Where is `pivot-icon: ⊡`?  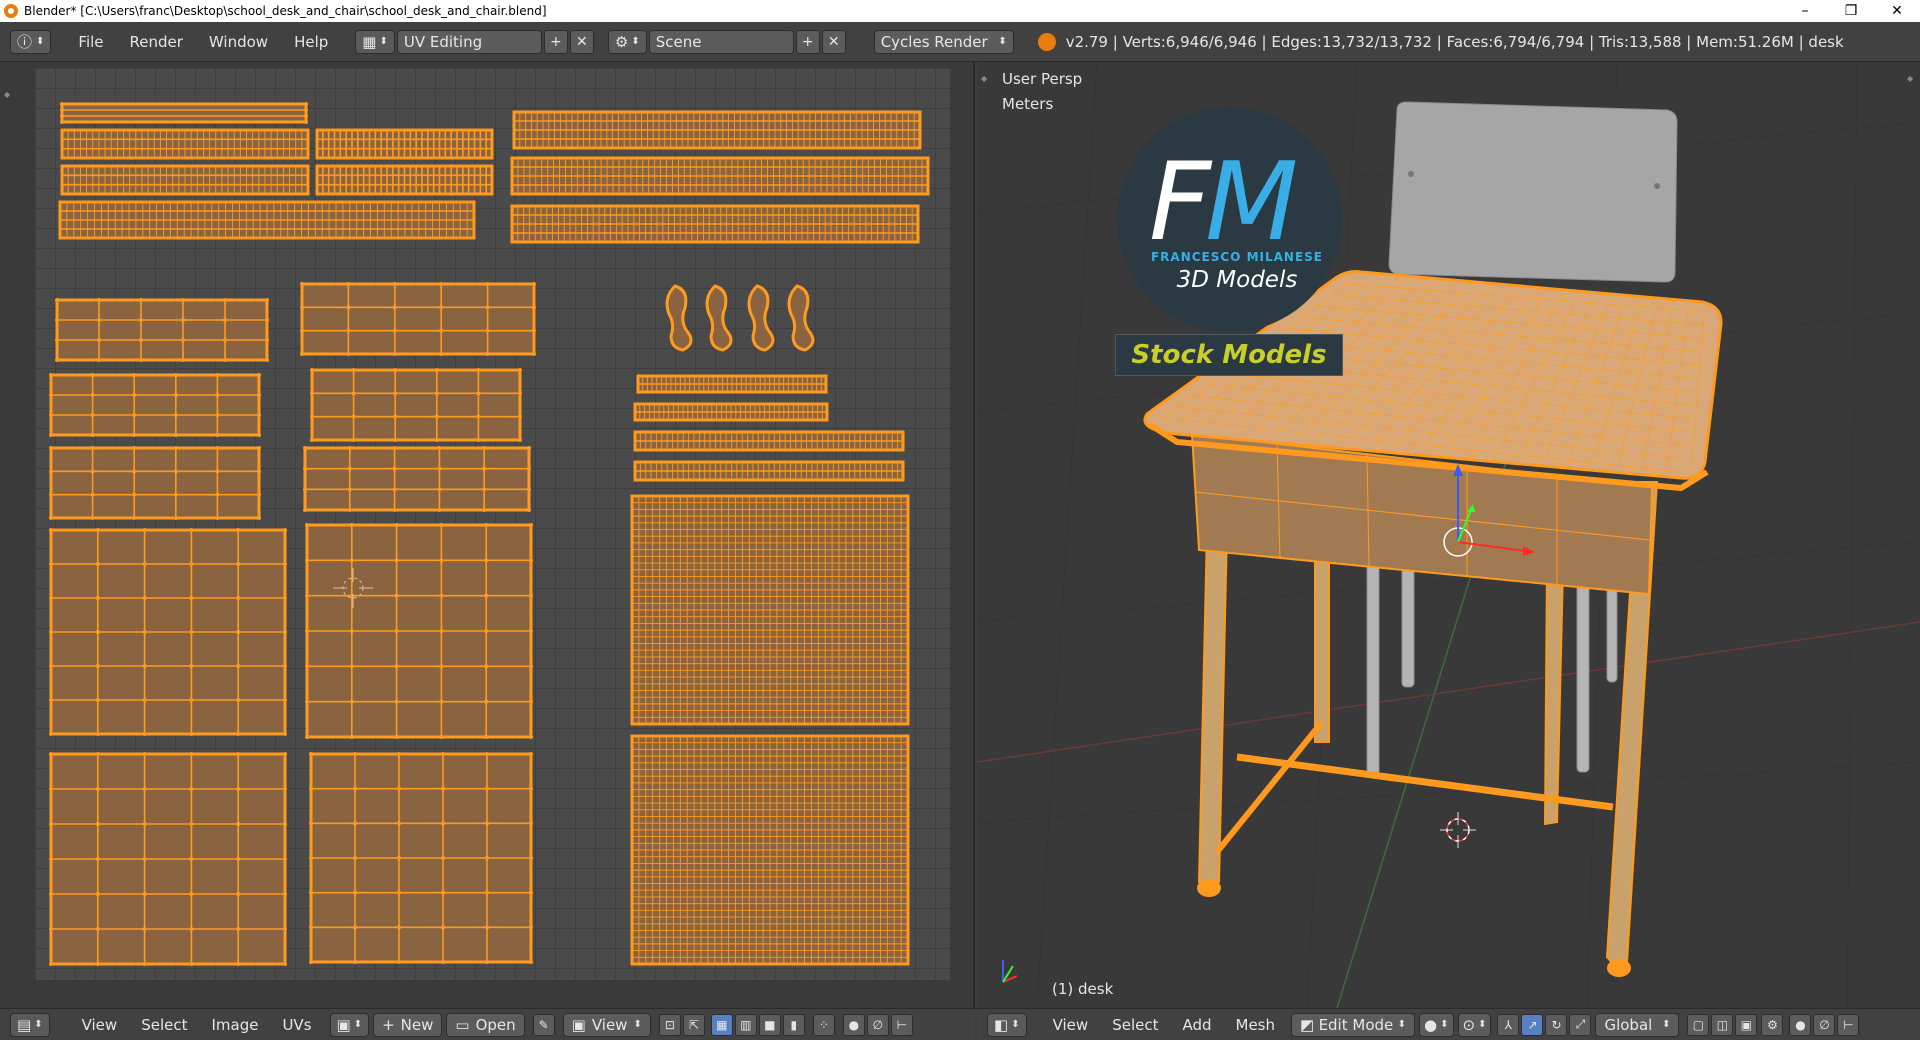
pivot-icon: ⊡ is located at coordinates (669, 1024).